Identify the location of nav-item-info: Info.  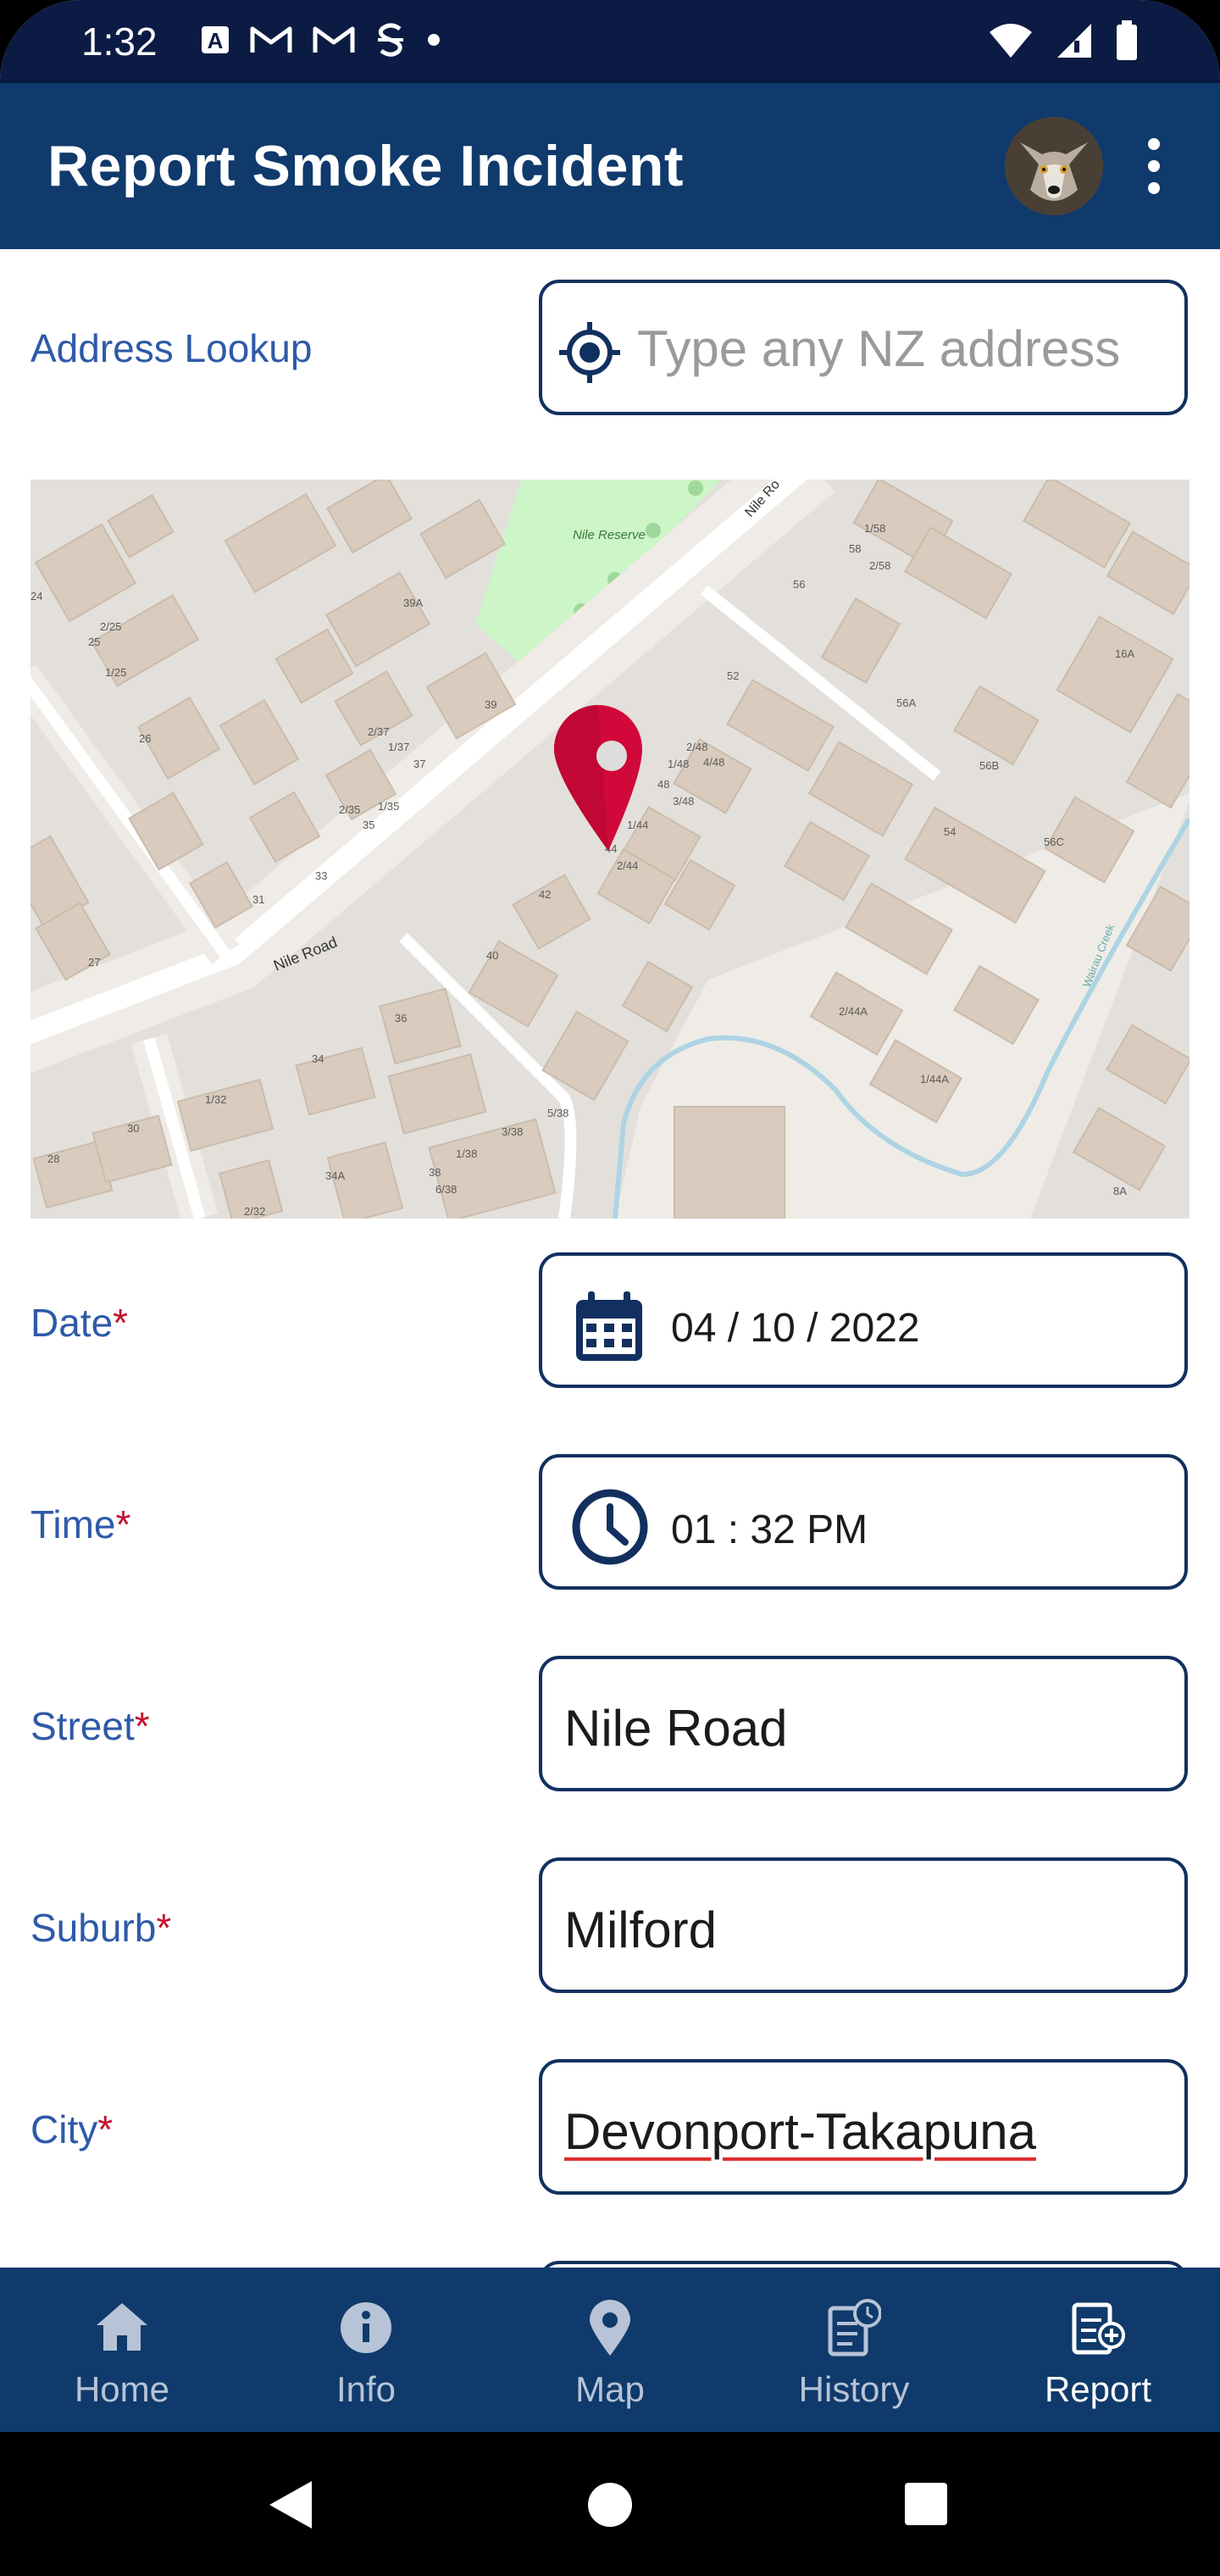
(366, 2350).